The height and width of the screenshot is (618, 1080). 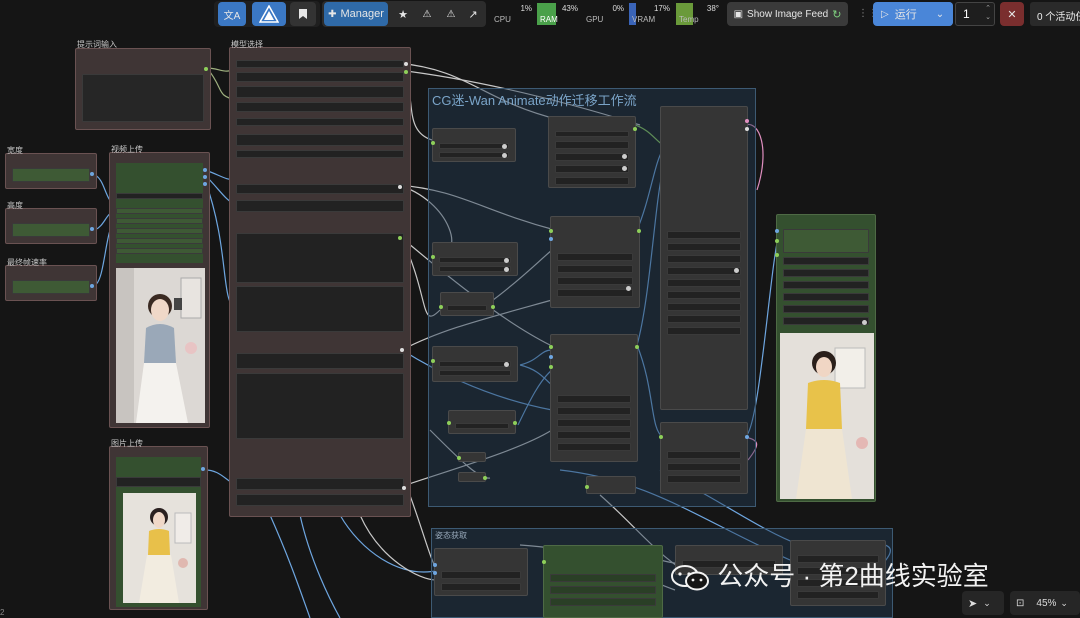 I want to click on image-upload-node: 图片上传, so click(x=158, y=524).